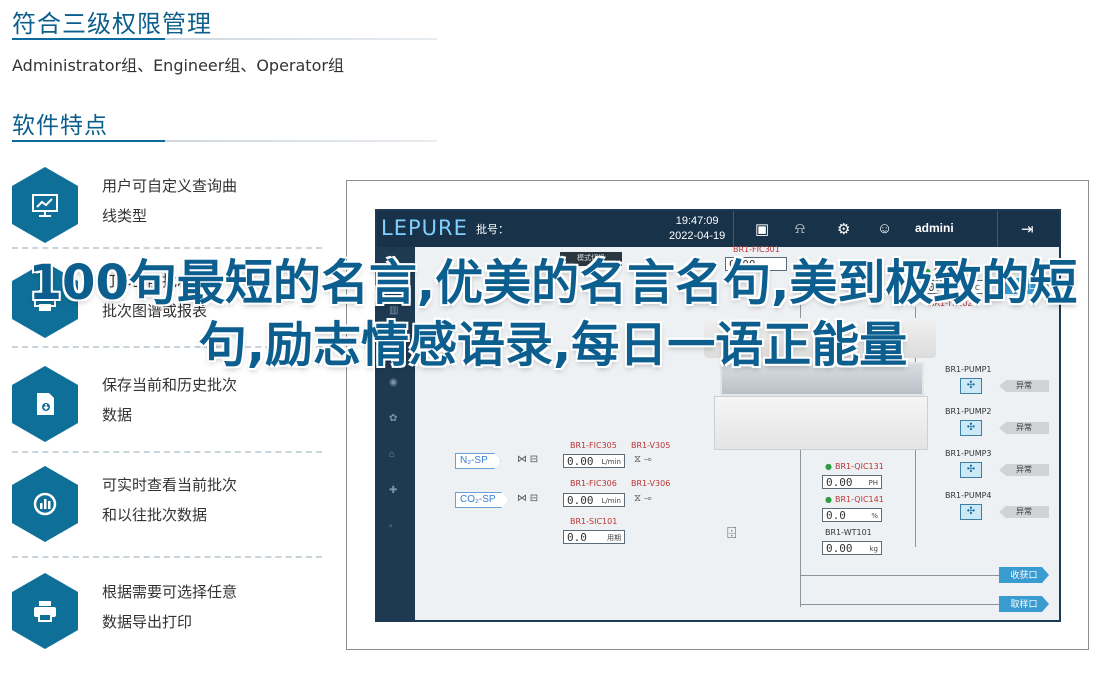 The image size is (1106, 677). I want to click on gauge-tag: BR1-FIC305, so click(593, 445).